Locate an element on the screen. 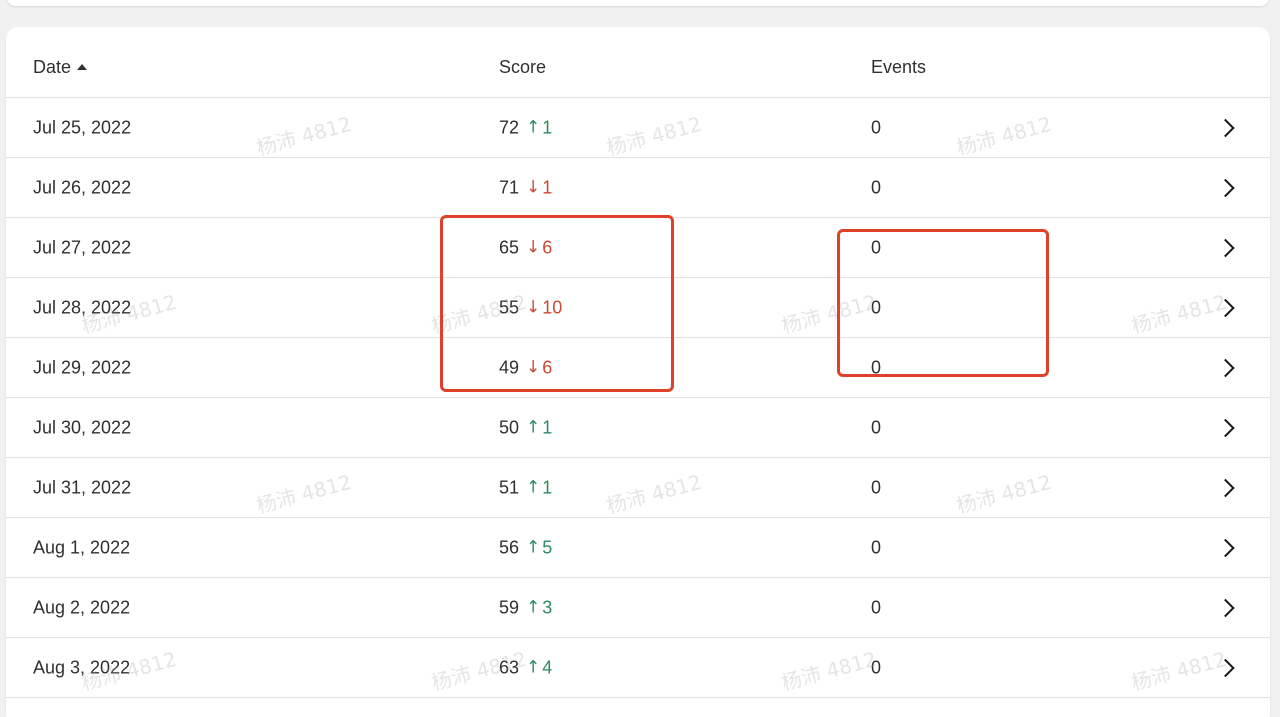 Image resolution: width=1280 pixels, height=717 pixels. score-cell: 72 ↑ 1 is located at coordinates (525, 127).